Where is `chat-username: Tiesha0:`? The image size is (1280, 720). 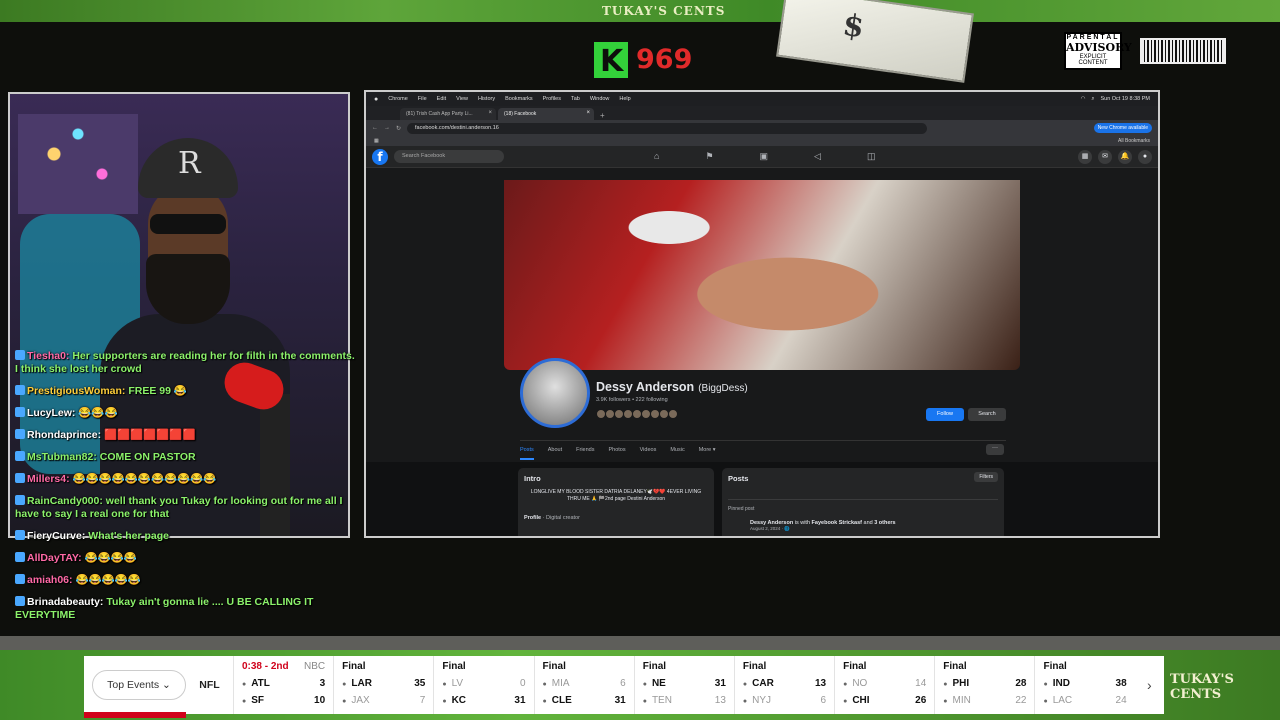 chat-username: Tiesha0: is located at coordinates (48, 356).